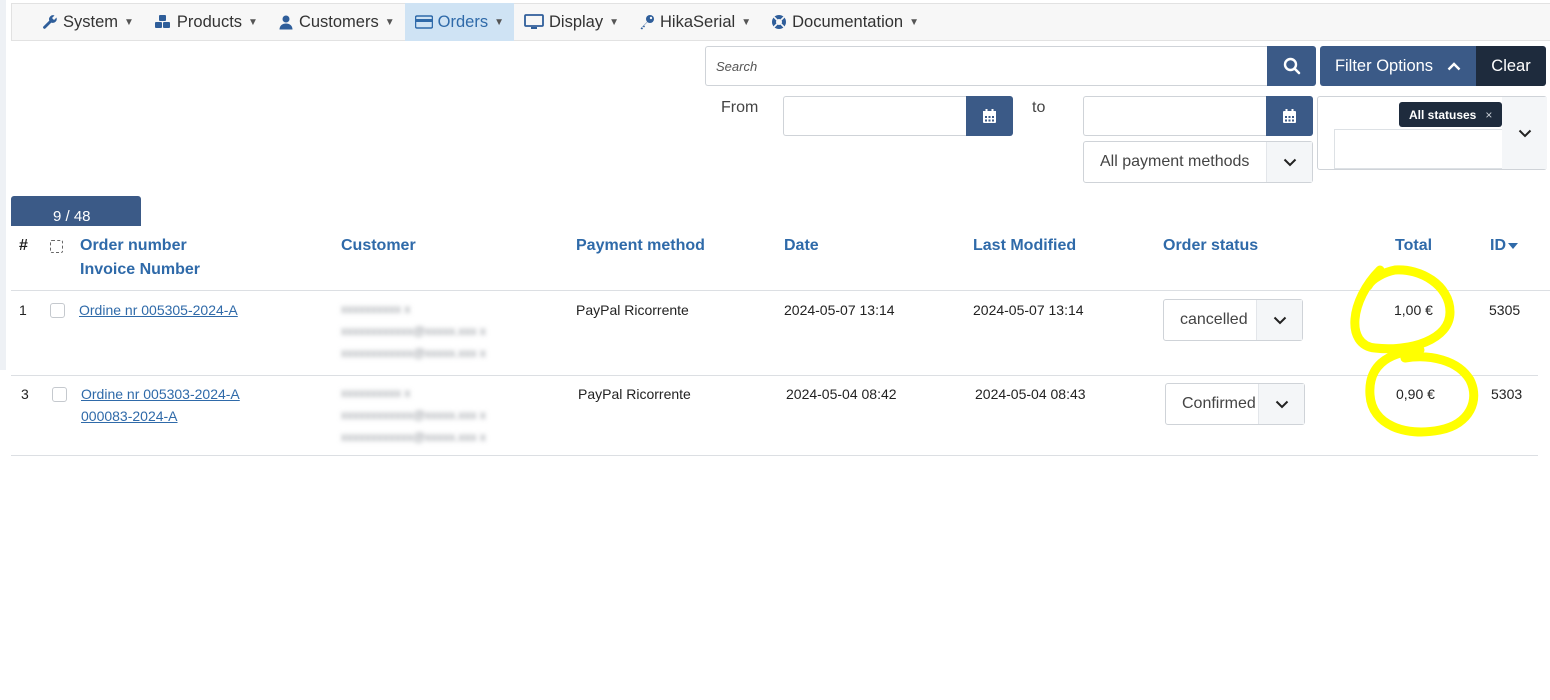 The width and height of the screenshot is (1550, 700). Describe the element at coordinates (1030, 394) in the screenshot. I see `last-modified-cell: 2024-05-04 08:43` at that location.